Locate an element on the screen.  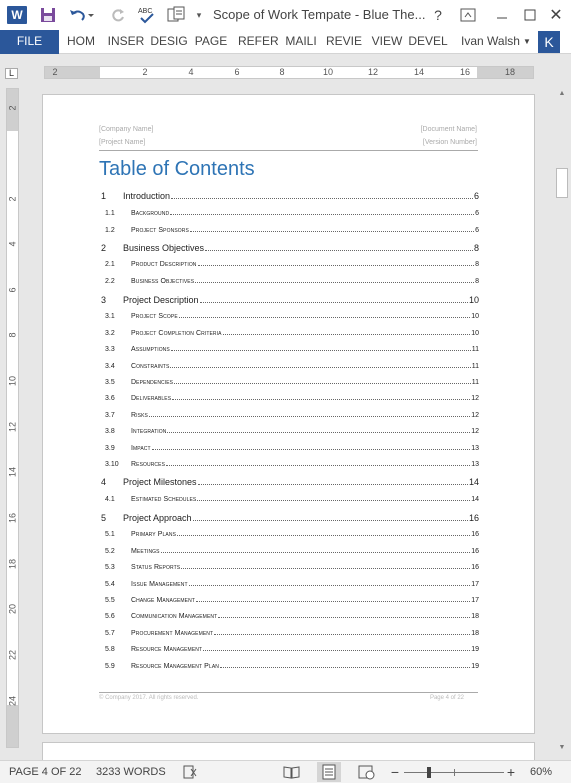
toc-subentry: 3.5 Dependencies 11 is located at coordinates (289, 382).